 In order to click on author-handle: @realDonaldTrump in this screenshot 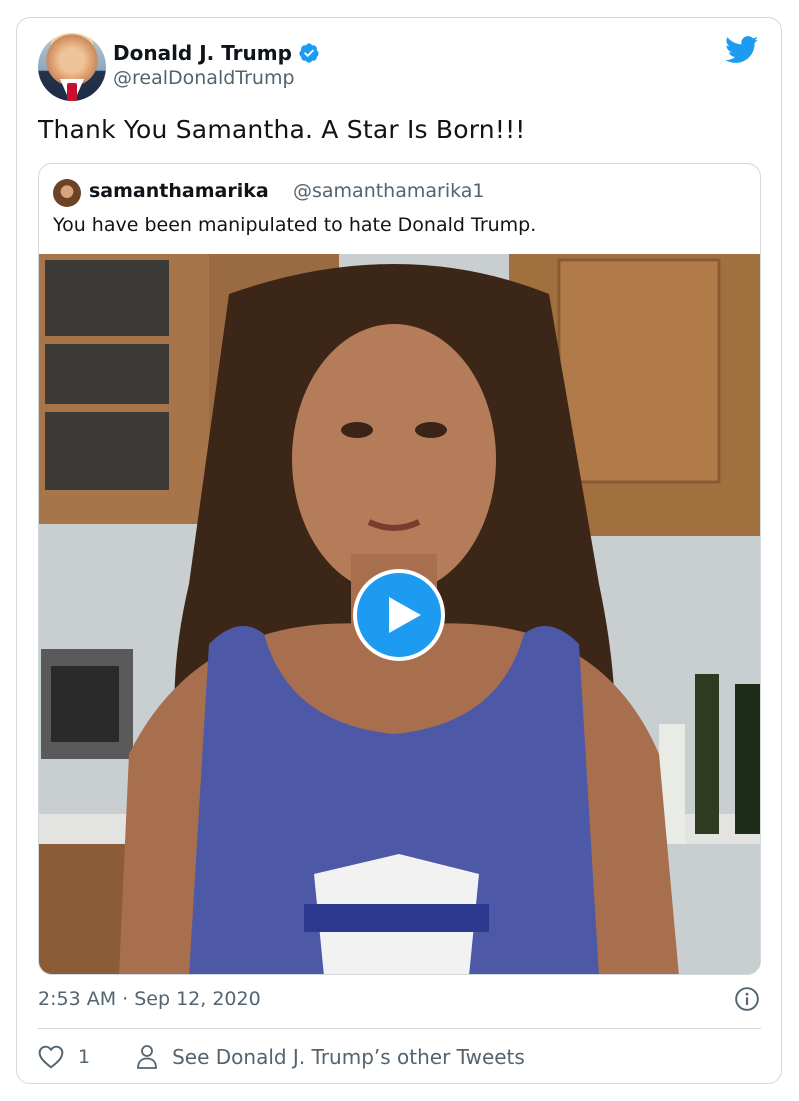, I will do `click(204, 78)`.